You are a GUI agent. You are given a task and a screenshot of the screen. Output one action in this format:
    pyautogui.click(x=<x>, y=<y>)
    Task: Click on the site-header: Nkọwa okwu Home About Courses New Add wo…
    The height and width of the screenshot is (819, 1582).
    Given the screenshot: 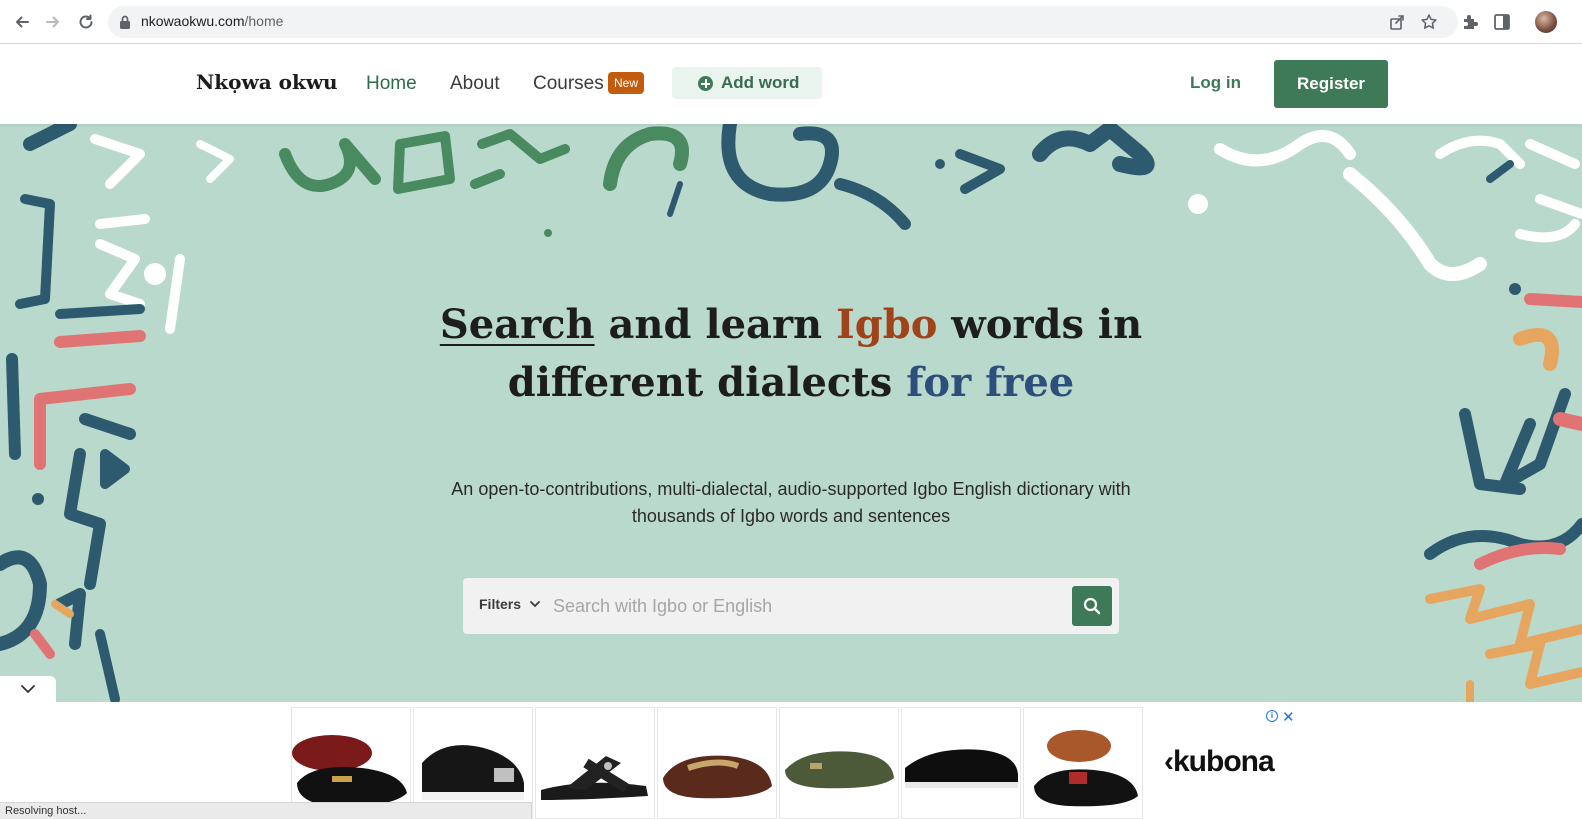 What is the action you would take?
    pyautogui.click(x=791, y=84)
    